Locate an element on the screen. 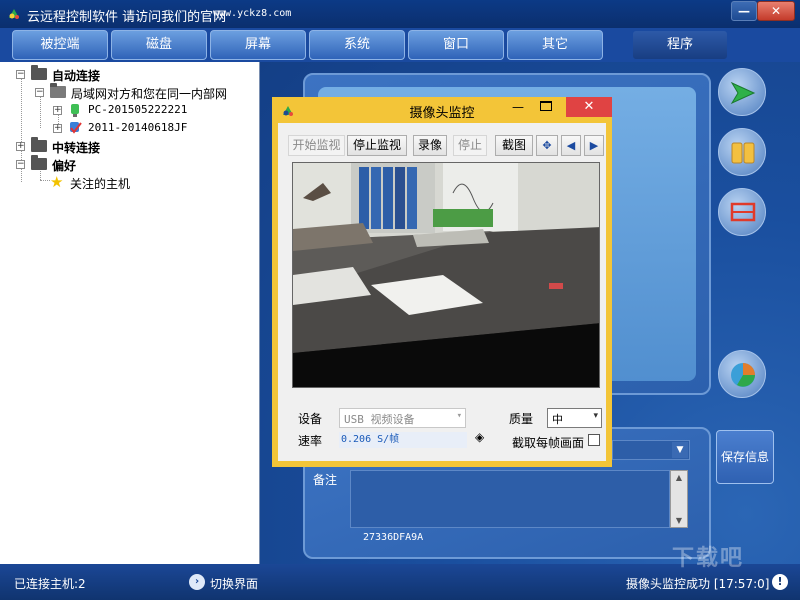  watermark-text: 下载吧 is located at coordinates (708, 558).